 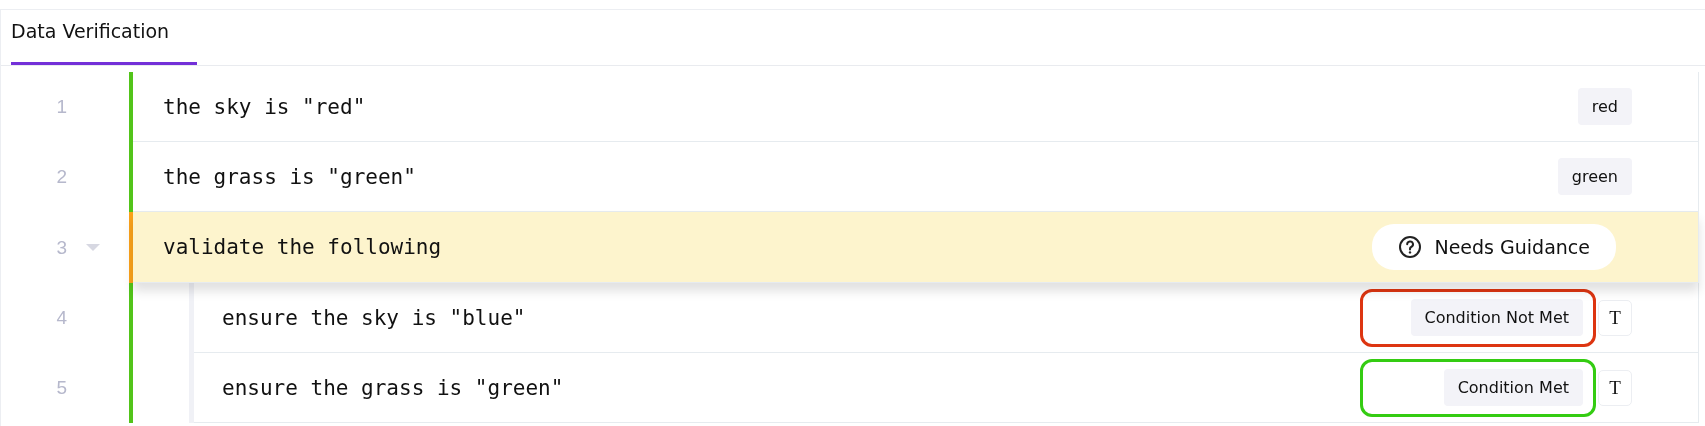 I want to click on line-number: 4, so click(x=61, y=318).